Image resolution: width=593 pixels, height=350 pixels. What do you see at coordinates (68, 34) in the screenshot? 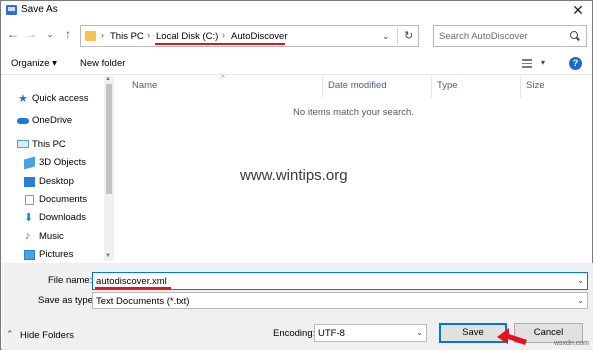
I see `up-arrow-icon: ↑` at bounding box center [68, 34].